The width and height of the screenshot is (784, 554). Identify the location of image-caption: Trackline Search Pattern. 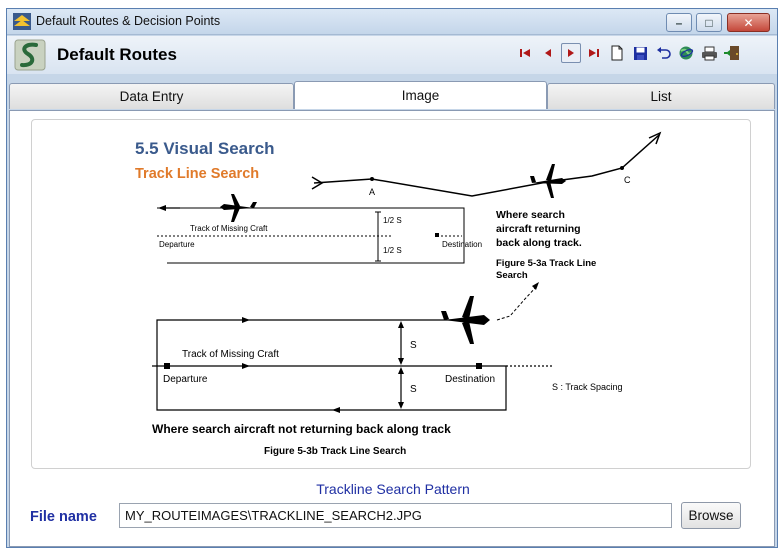
(393, 489).